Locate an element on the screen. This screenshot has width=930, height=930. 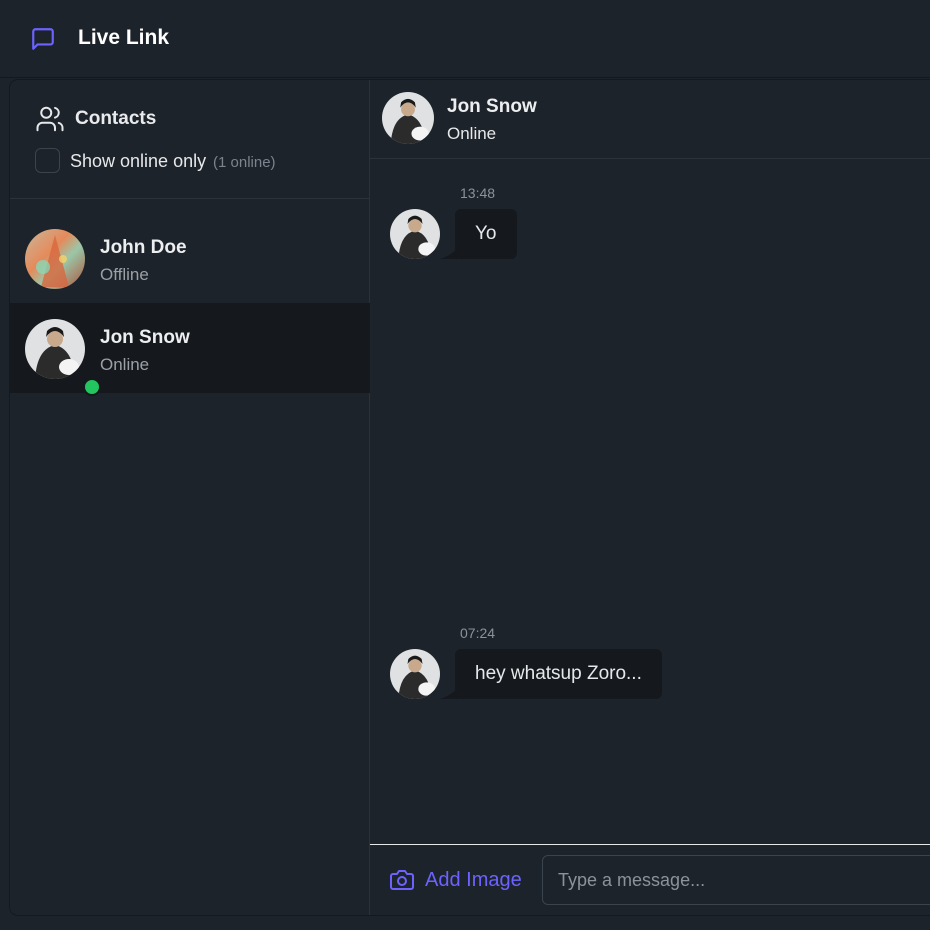
contacts-title: Contacts is located at coordinates (116, 118).